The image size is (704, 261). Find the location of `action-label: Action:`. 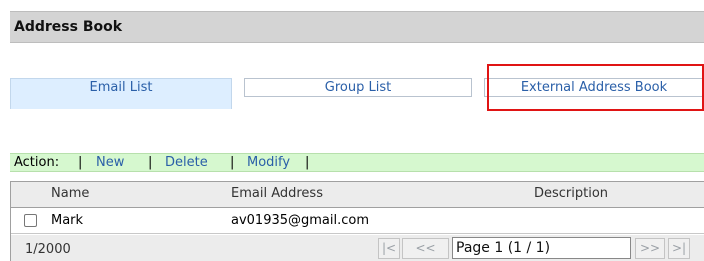

action-label: Action: is located at coordinates (37, 162).